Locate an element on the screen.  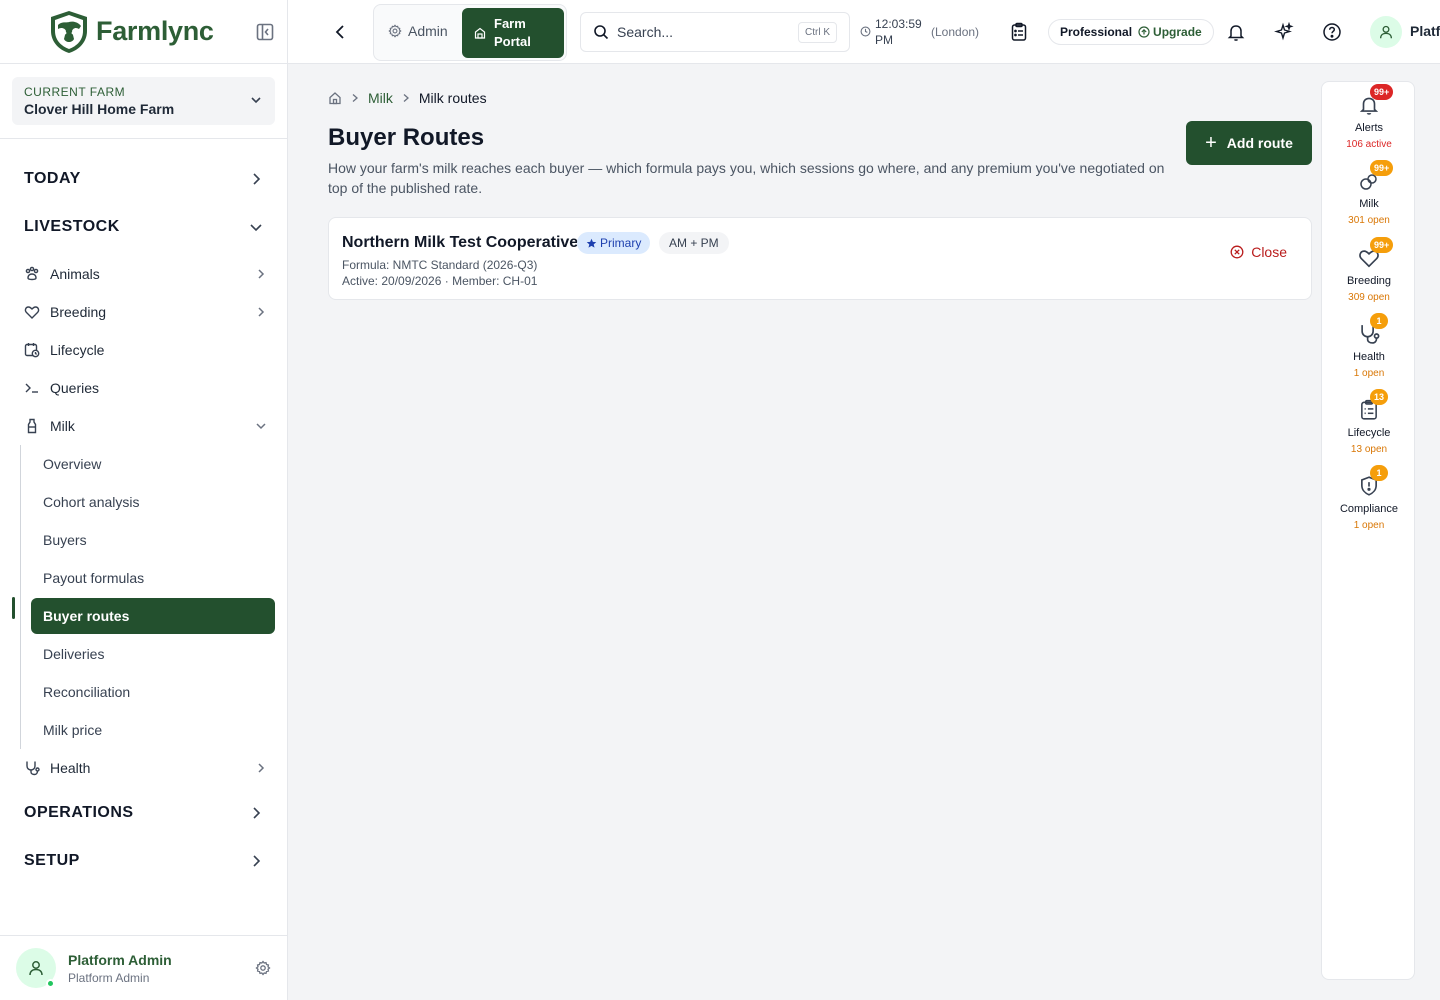
search-icon is located at coordinates (601, 32).